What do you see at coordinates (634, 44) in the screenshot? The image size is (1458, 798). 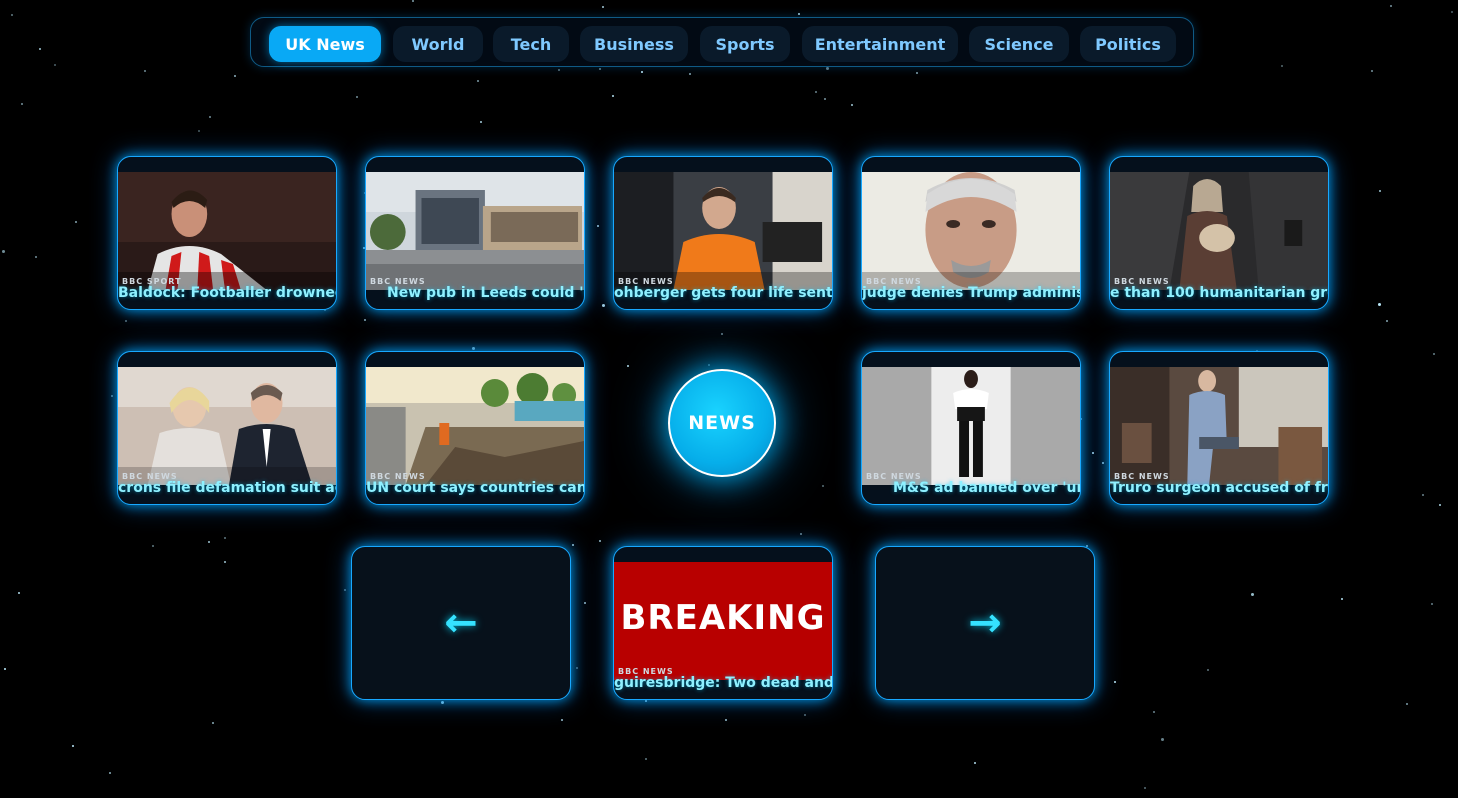 I see `tab-business: Business` at bounding box center [634, 44].